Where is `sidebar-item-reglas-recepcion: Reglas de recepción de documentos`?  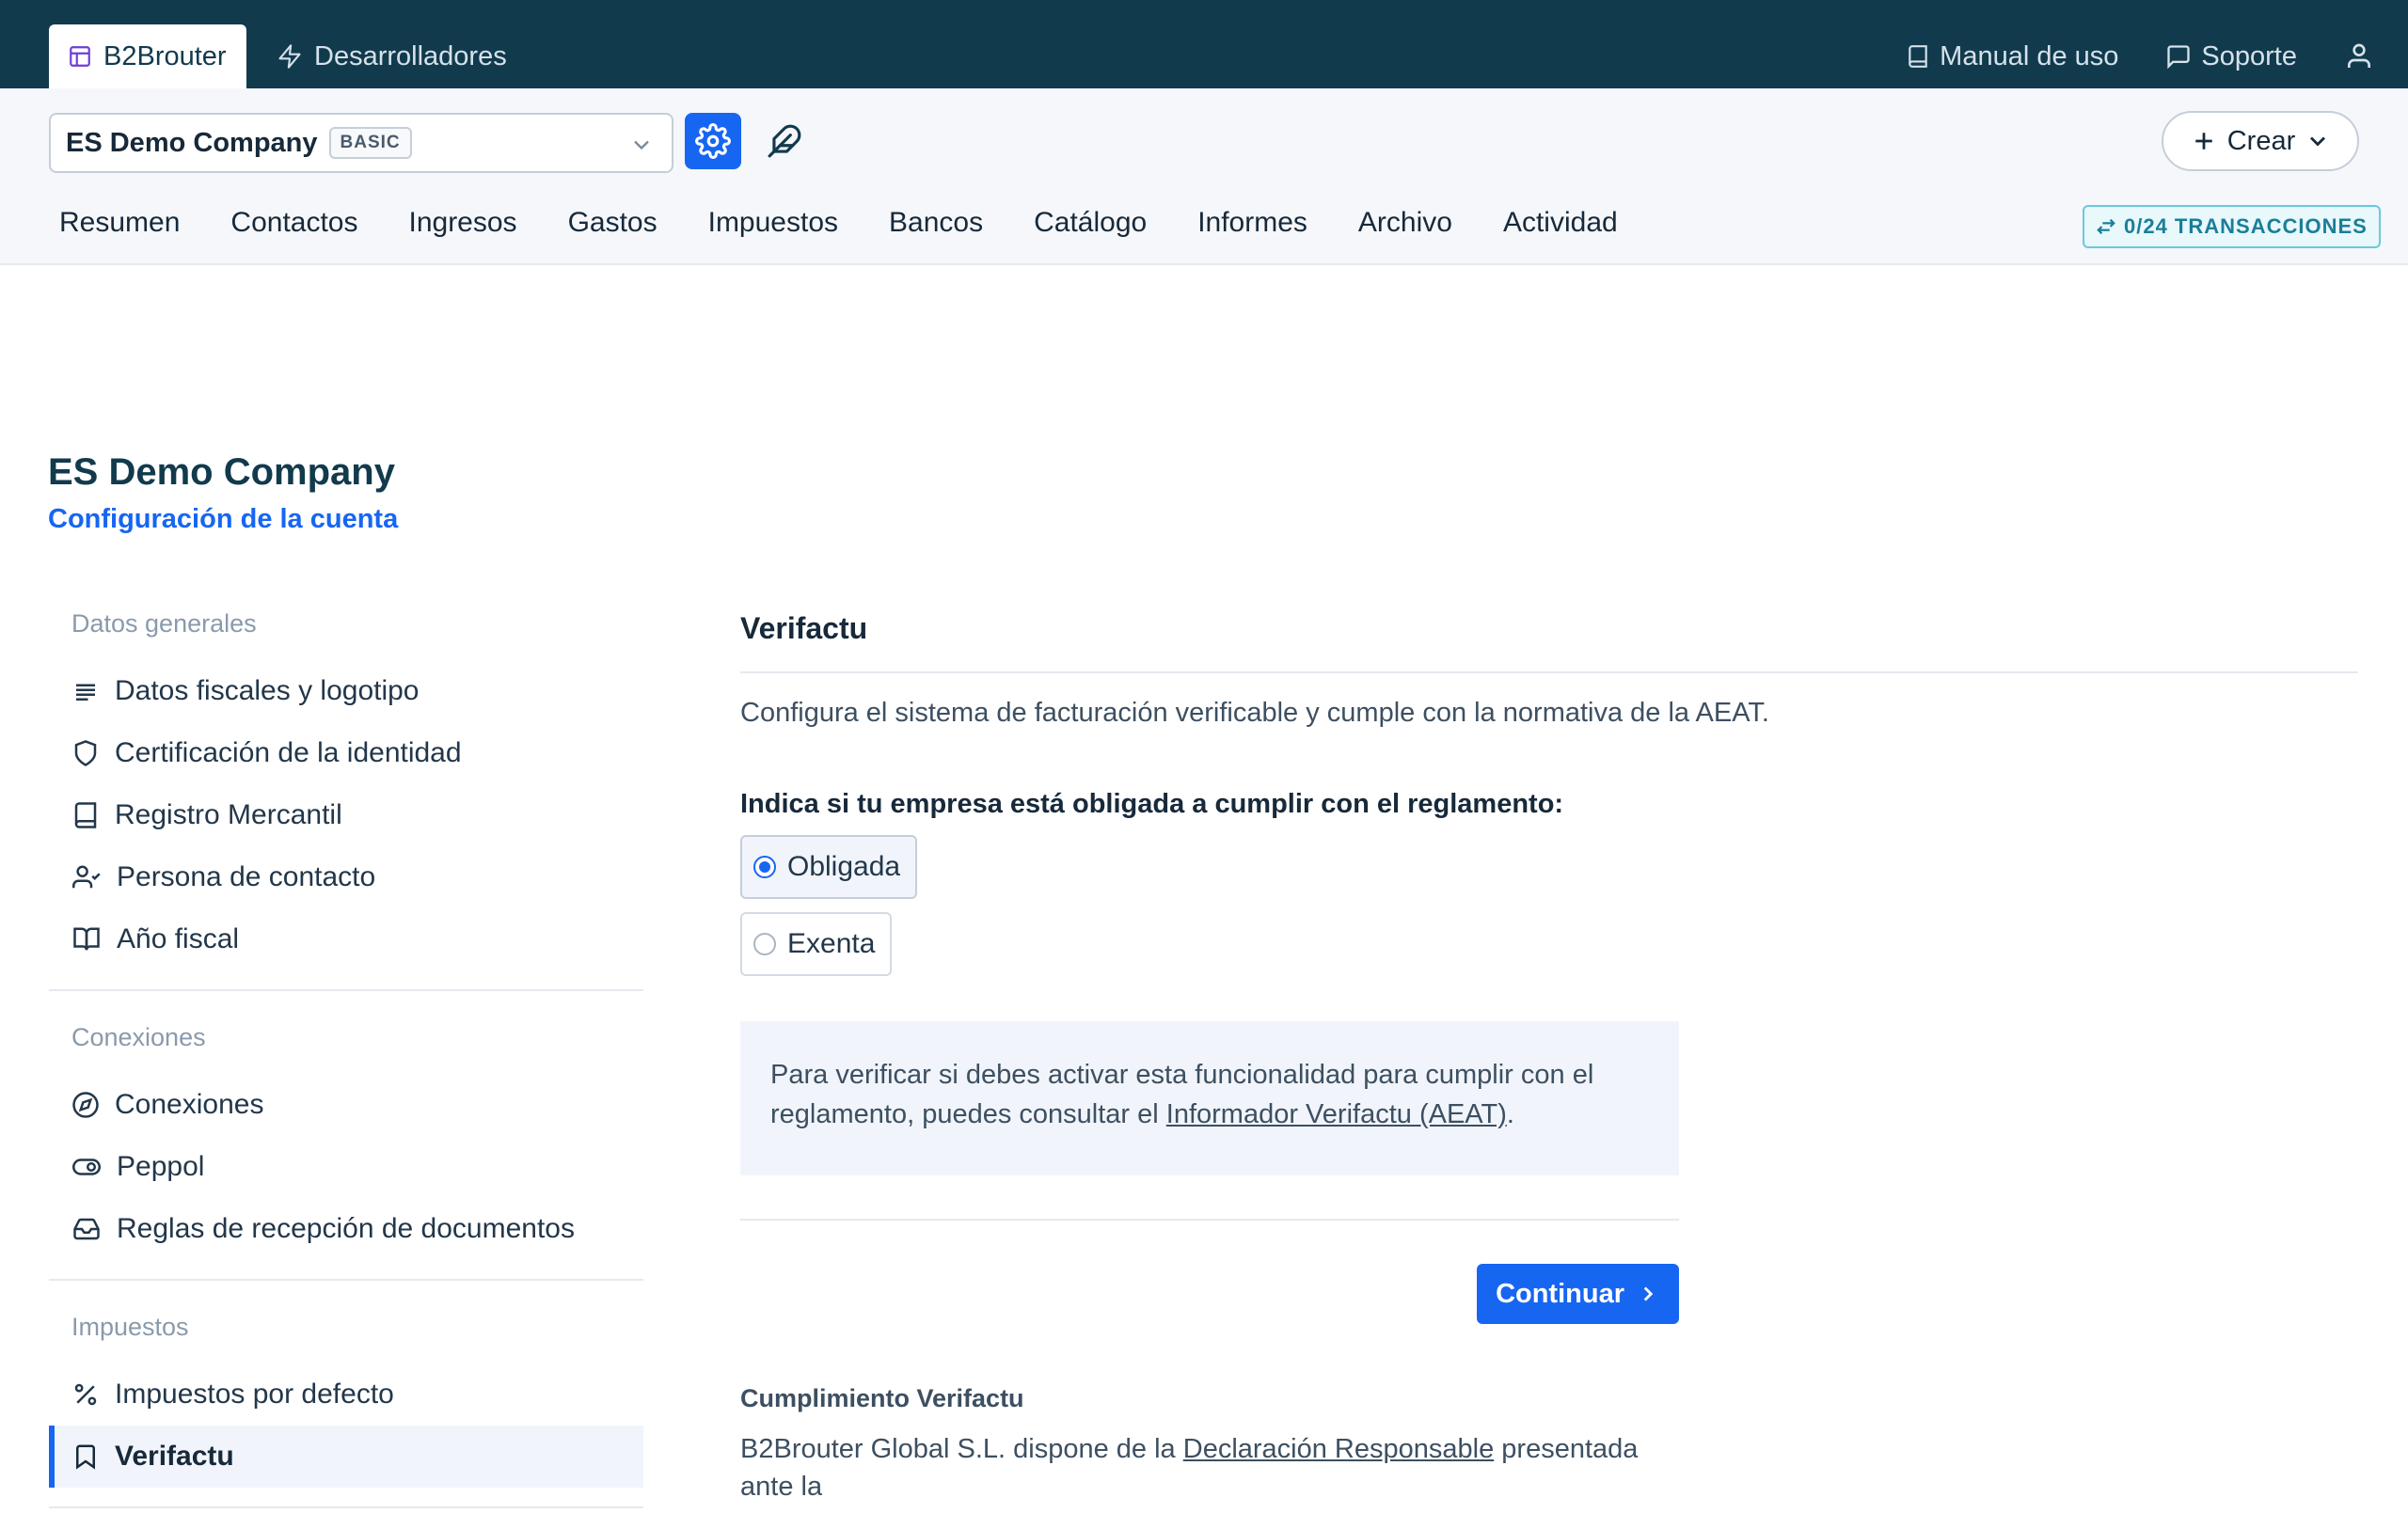
sidebar-item-reglas-recepcion: Reglas de recepción de documentos is located at coordinates (346, 1229).